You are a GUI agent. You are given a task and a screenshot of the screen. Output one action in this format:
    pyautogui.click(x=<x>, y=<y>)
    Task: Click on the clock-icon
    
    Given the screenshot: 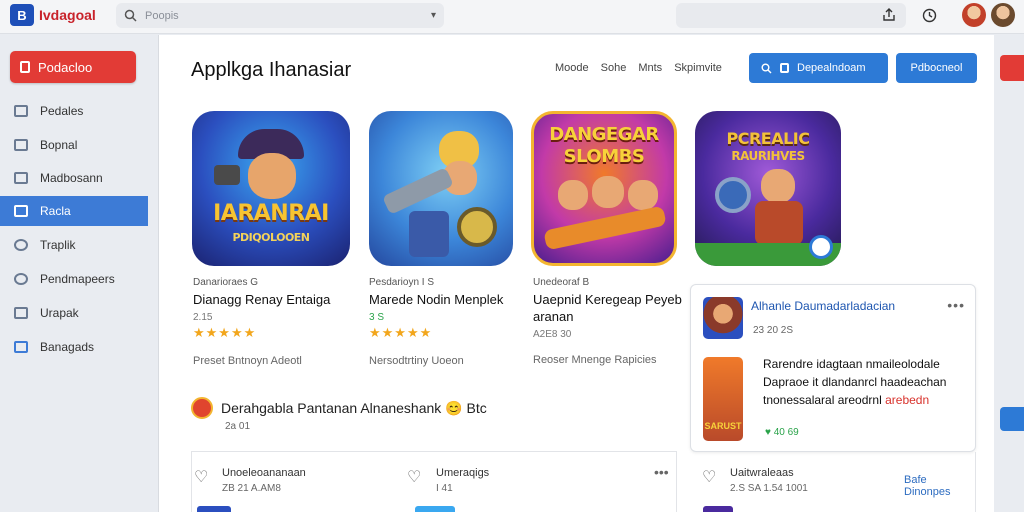 What is the action you would take?
    pyautogui.click(x=929, y=15)
    